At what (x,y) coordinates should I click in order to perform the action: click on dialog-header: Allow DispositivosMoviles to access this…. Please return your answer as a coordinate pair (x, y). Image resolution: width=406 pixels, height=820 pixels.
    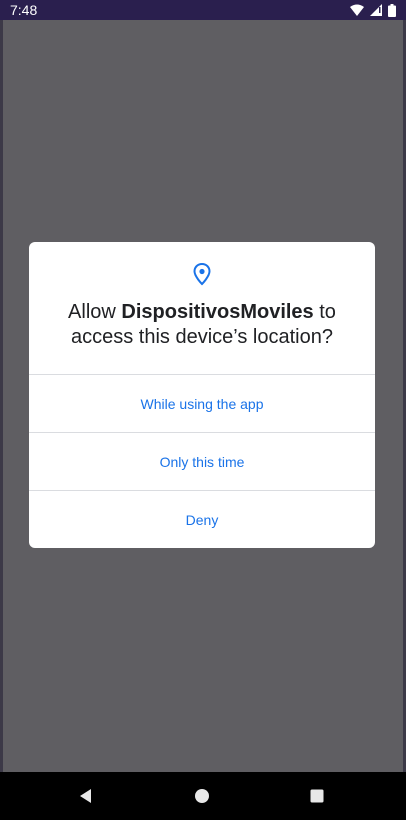
    Looking at the image, I should click on (202, 308).